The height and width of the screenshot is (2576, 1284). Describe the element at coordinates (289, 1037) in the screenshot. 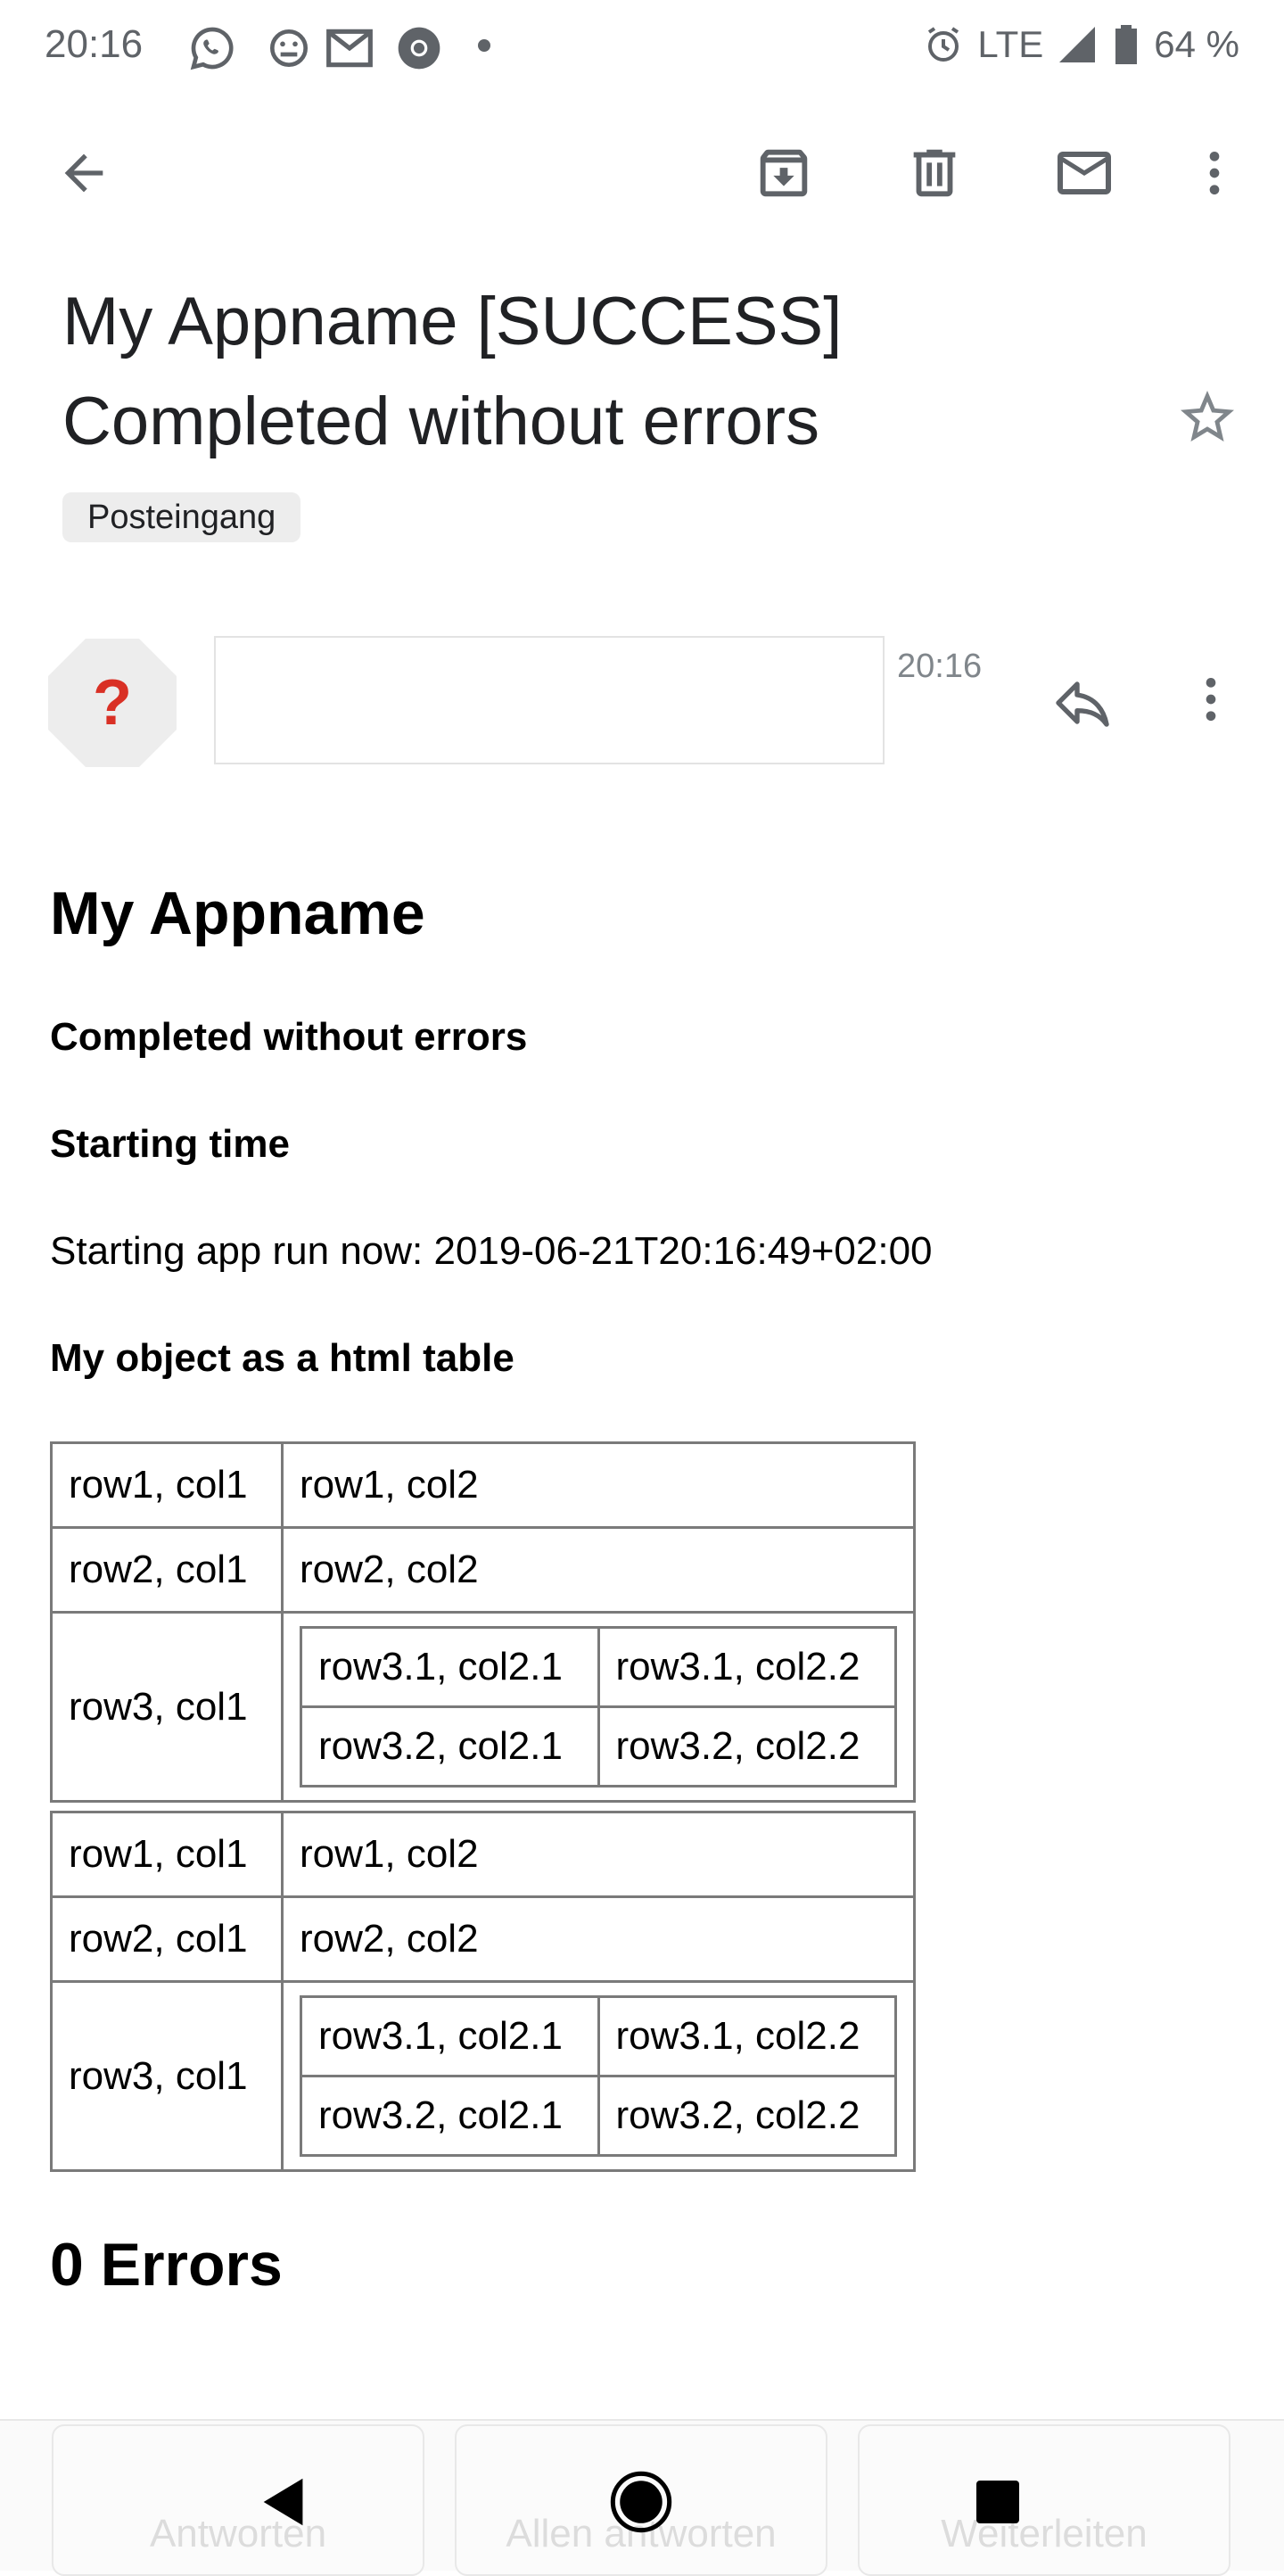

I see `body-status: Completed without errors` at that location.